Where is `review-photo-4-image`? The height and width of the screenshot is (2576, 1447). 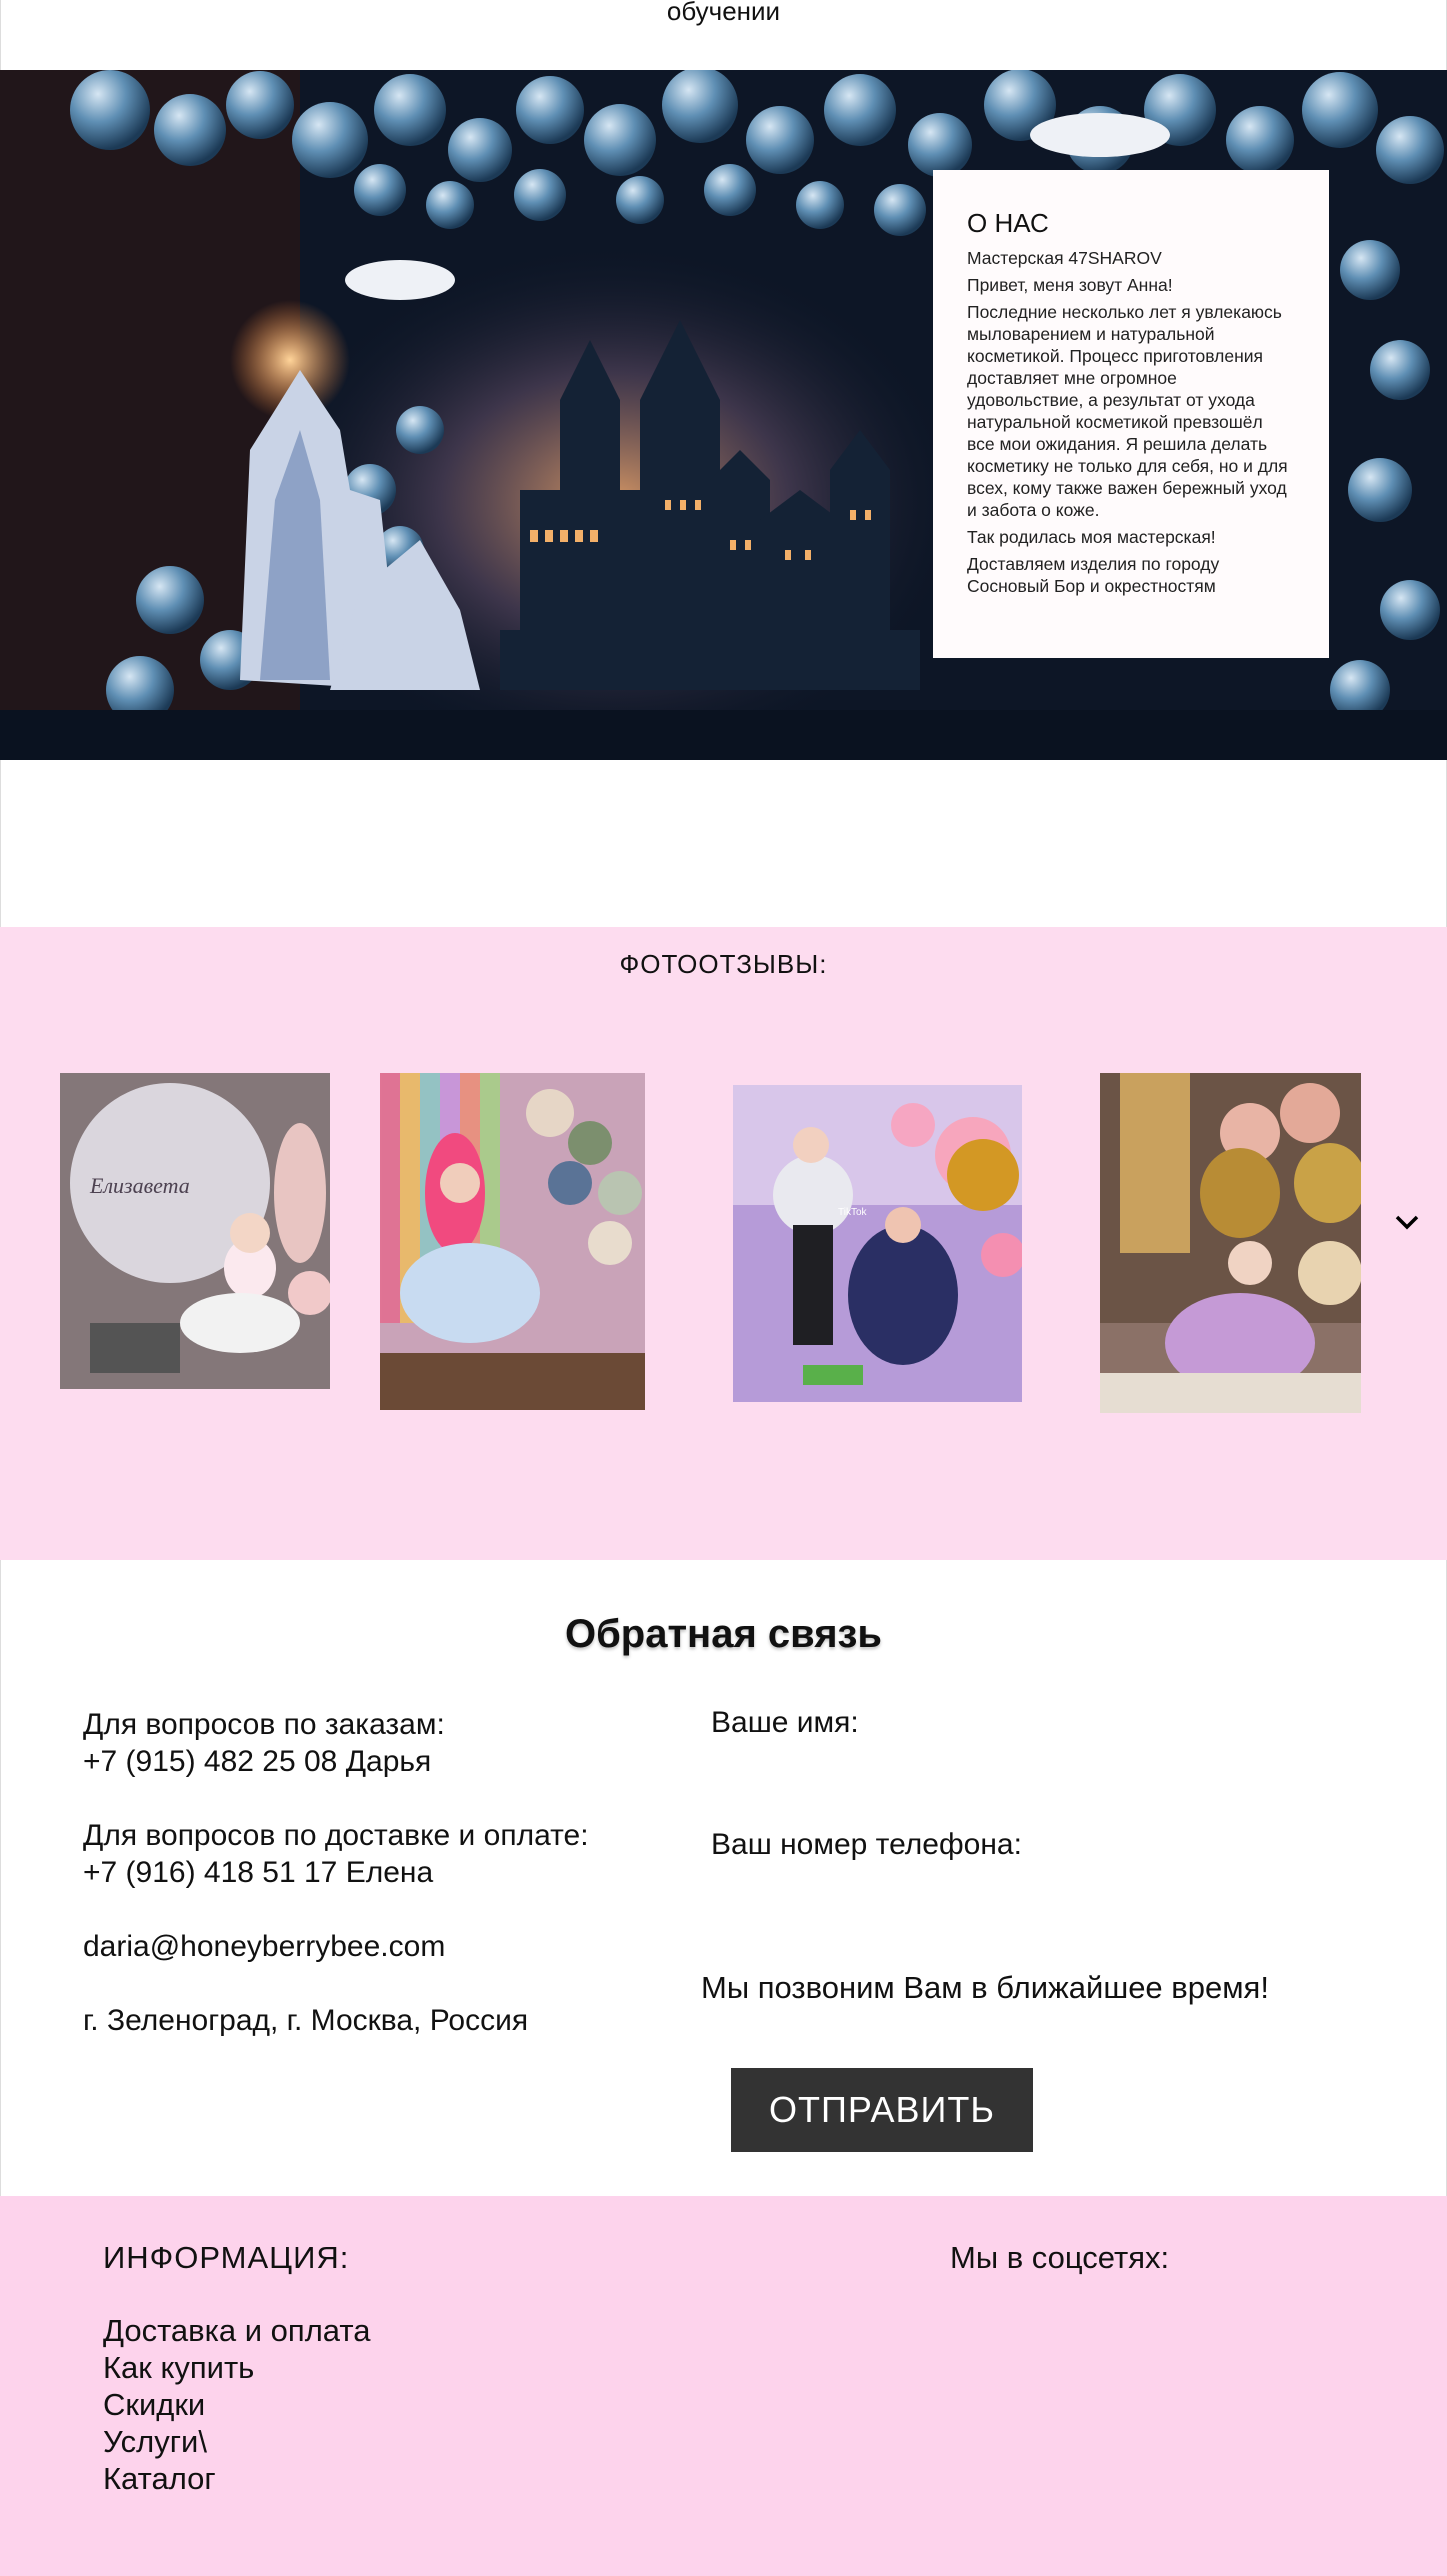 review-photo-4-image is located at coordinates (1230, 1243).